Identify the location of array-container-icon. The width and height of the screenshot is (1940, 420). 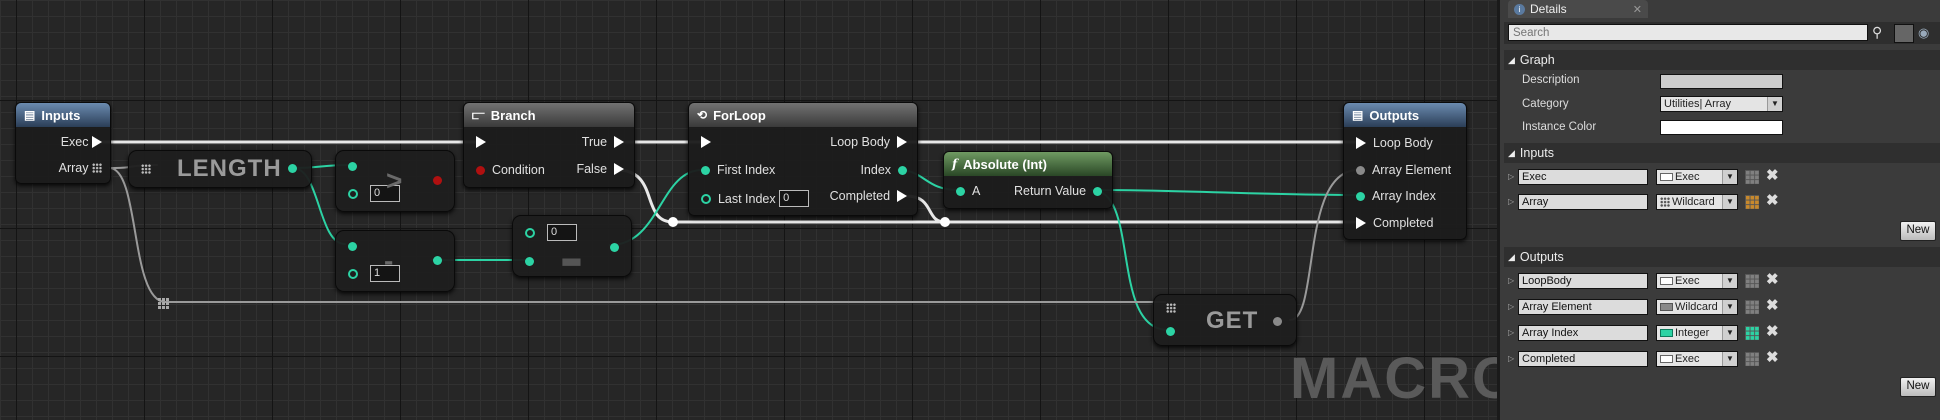
(1752, 202).